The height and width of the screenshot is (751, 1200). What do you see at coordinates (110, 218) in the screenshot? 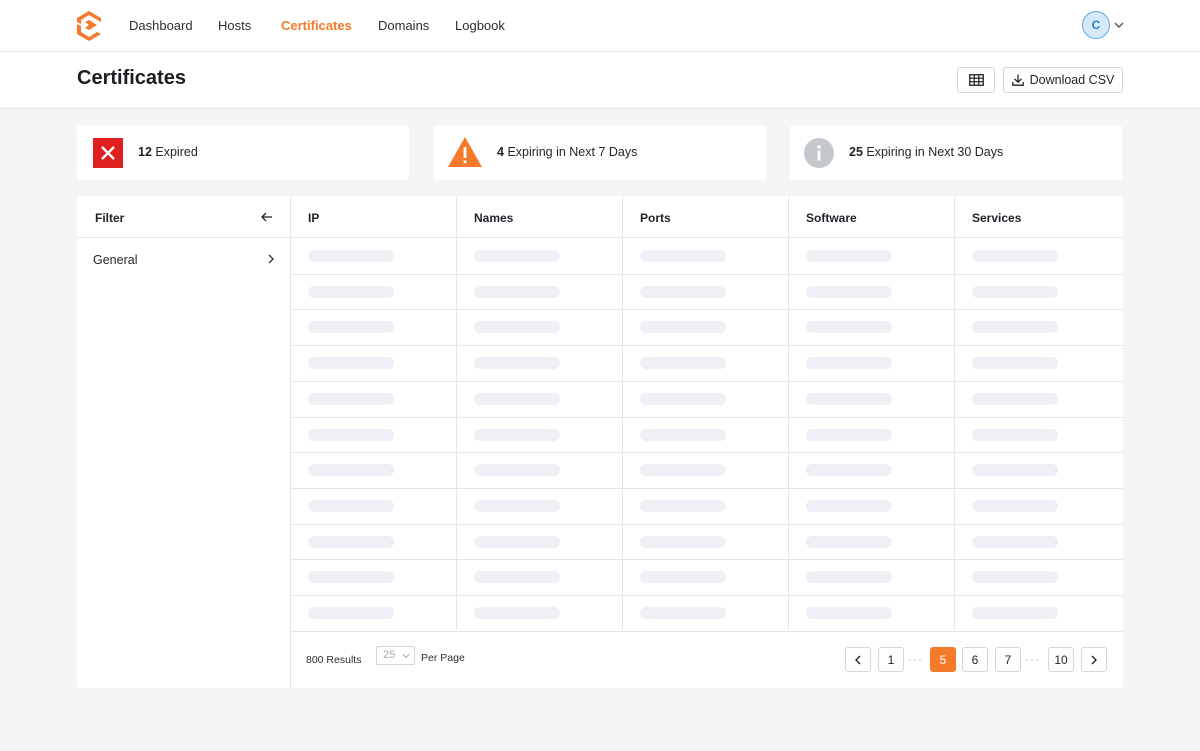
I see `filter-title: Filter` at bounding box center [110, 218].